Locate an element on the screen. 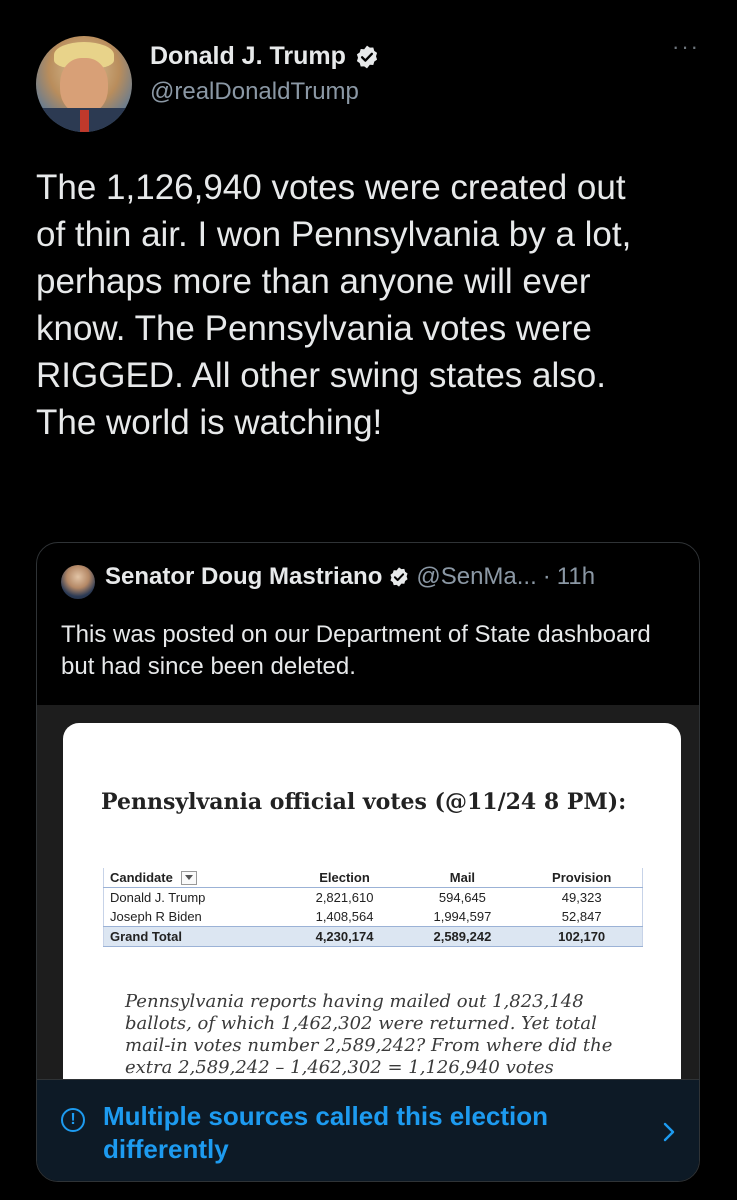 This screenshot has width=737, height=1200. avatar-face is located at coordinates (84, 86).